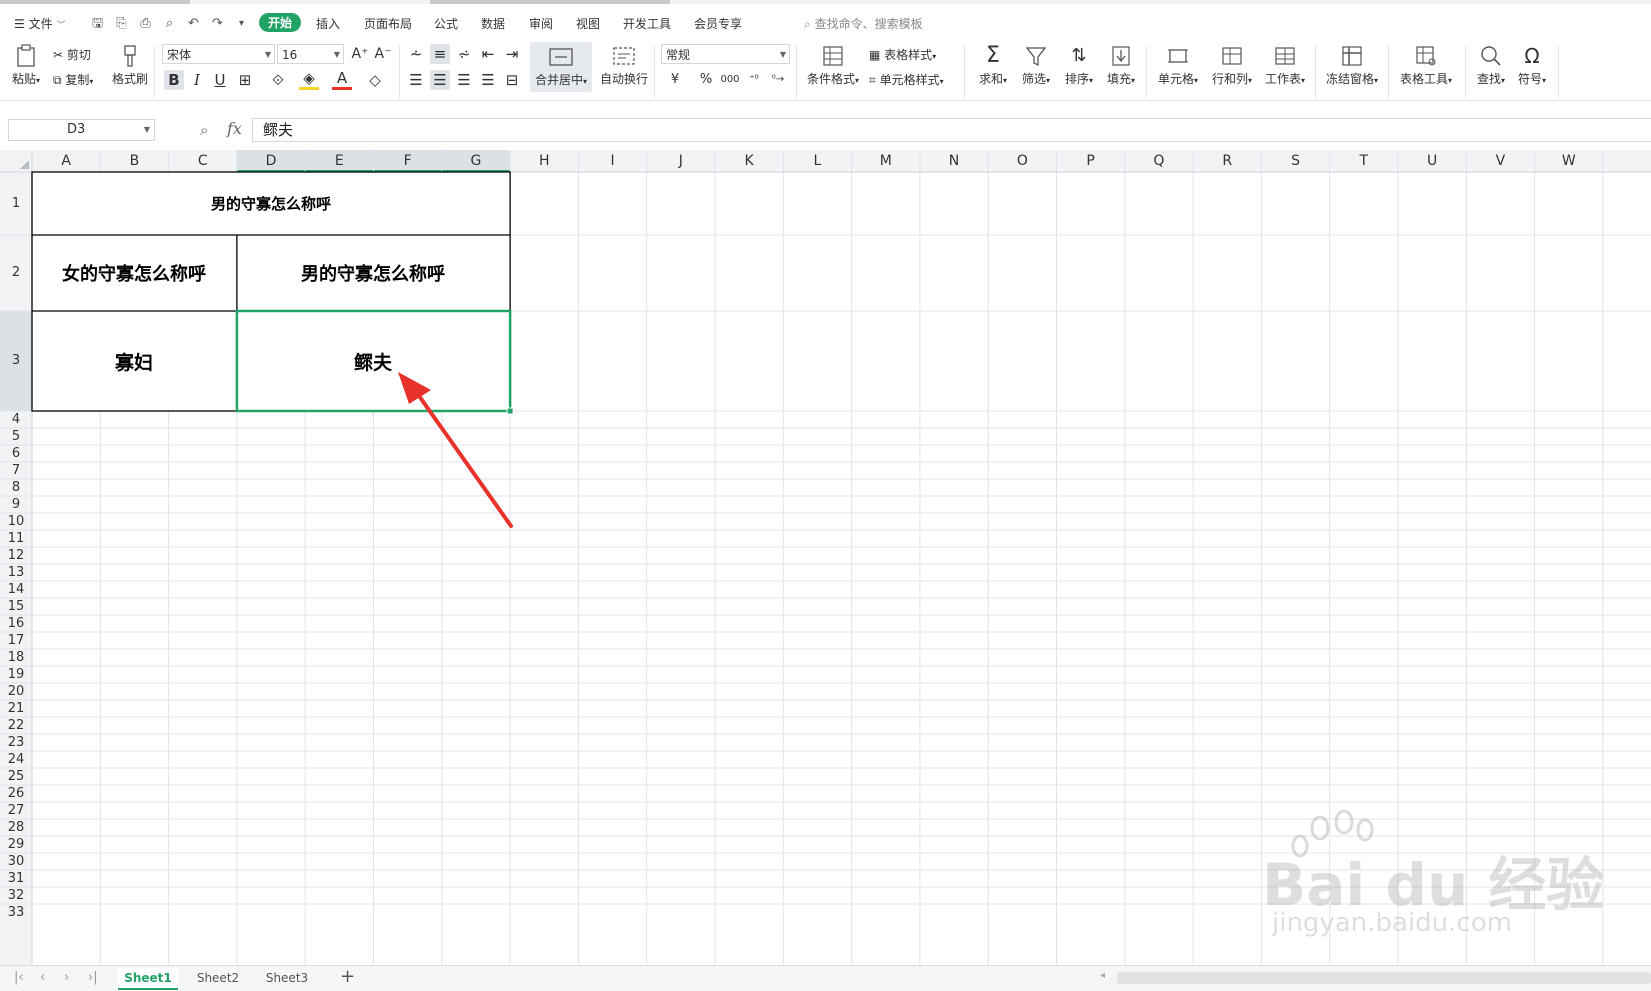 This screenshot has width=1651, height=991. Describe the element at coordinates (388, 23) in the screenshot. I see `tab-page-layout: 页面布局` at that location.